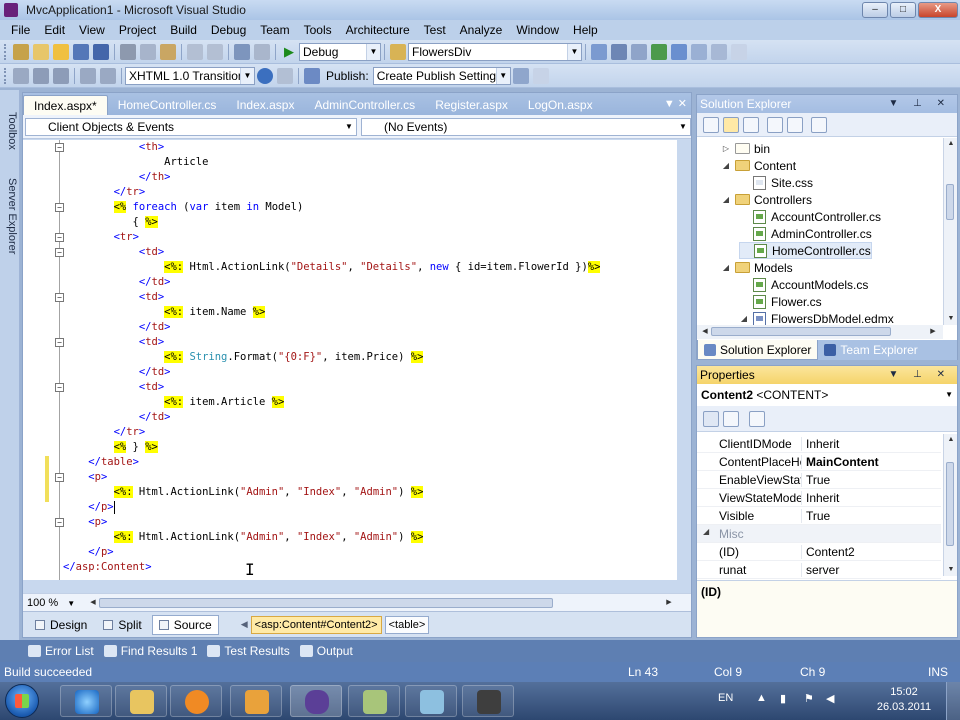 The image size is (960, 720). What do you see at coordinates (41, 75) in the screenshot?
I see `indent-icon` at bounding box center [41, 75].